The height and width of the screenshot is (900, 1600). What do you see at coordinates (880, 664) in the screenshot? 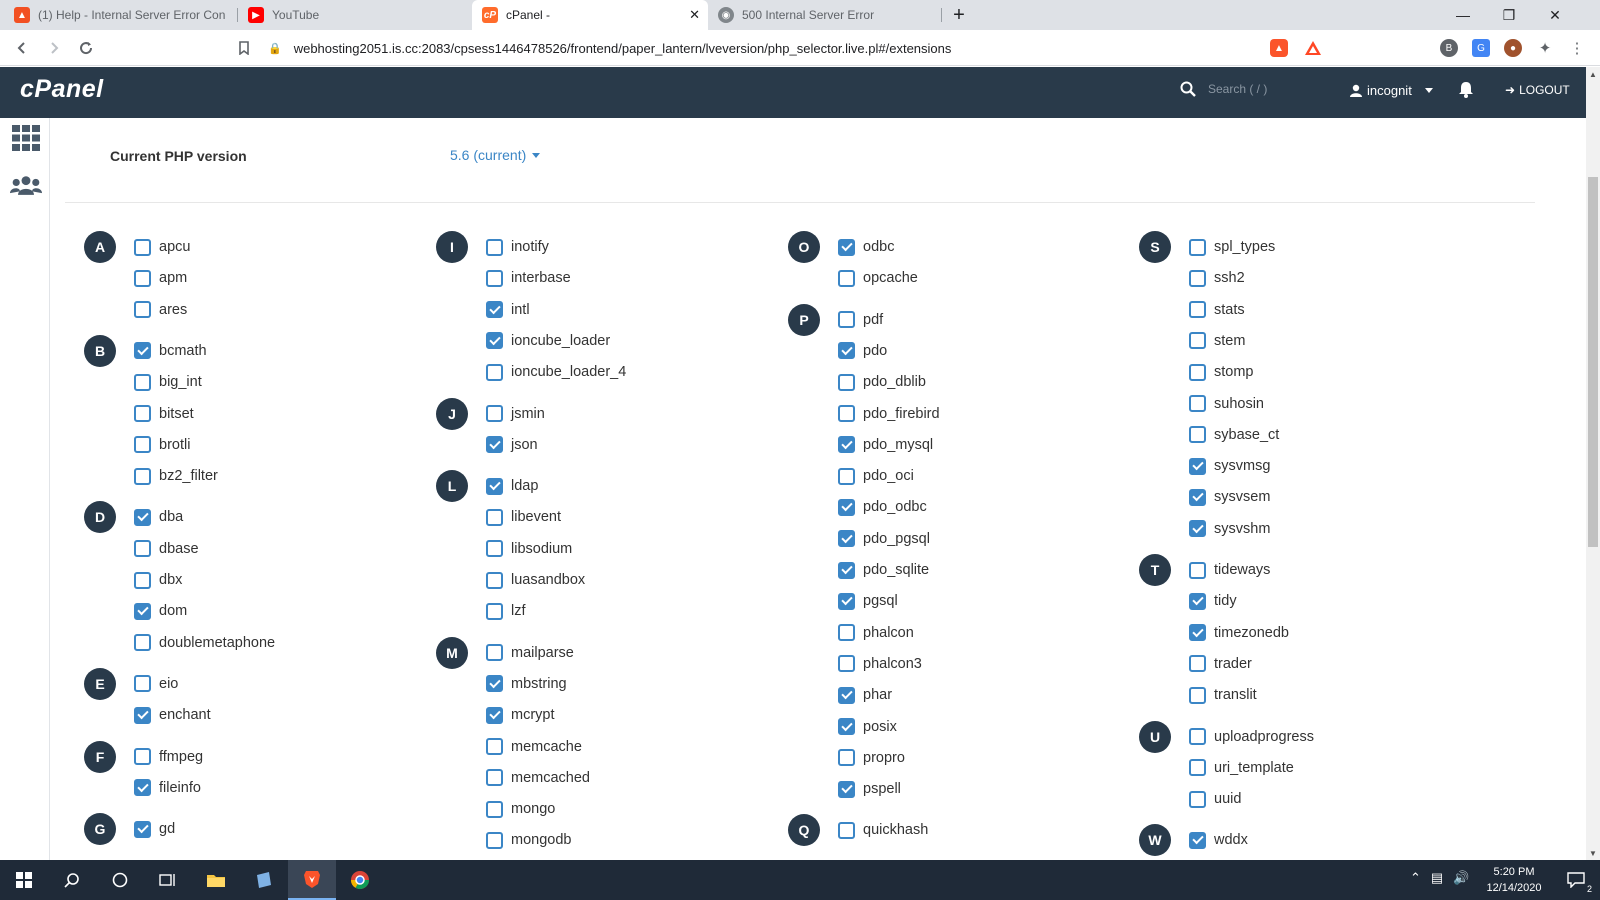
I see `extension-phalcon3: phalcon3` at bounding box center [880, 664].